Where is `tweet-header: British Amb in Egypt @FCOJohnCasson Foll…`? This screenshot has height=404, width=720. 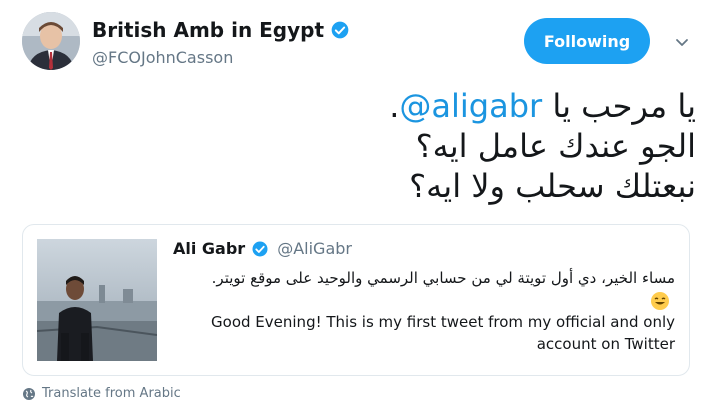 tweet-header: British Amb in Egypt @FCOJohnCasson Foll… is located at coordinates (361, 42).